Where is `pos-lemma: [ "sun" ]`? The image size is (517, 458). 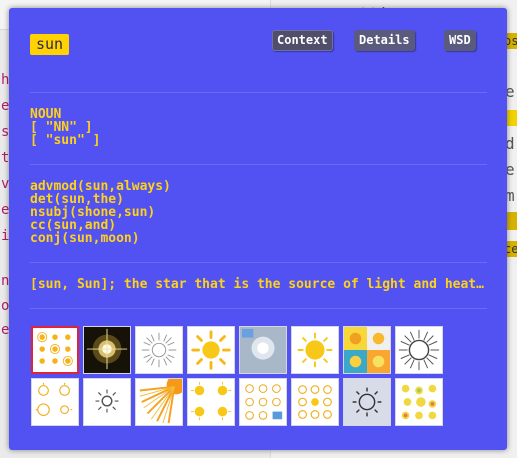 pos-lemma: [ "sun" ] is located at coordinates (65, 140).